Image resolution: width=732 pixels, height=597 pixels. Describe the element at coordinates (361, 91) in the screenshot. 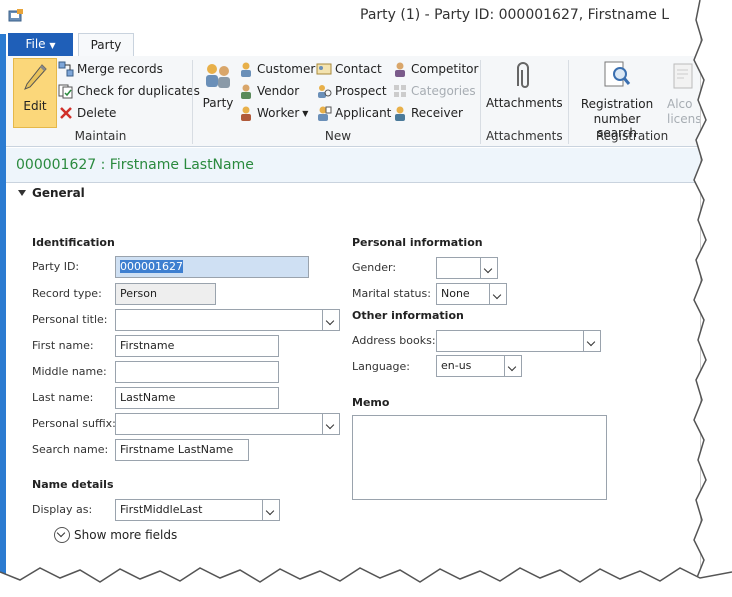

I see `prospect-label: Prospect` at that location.